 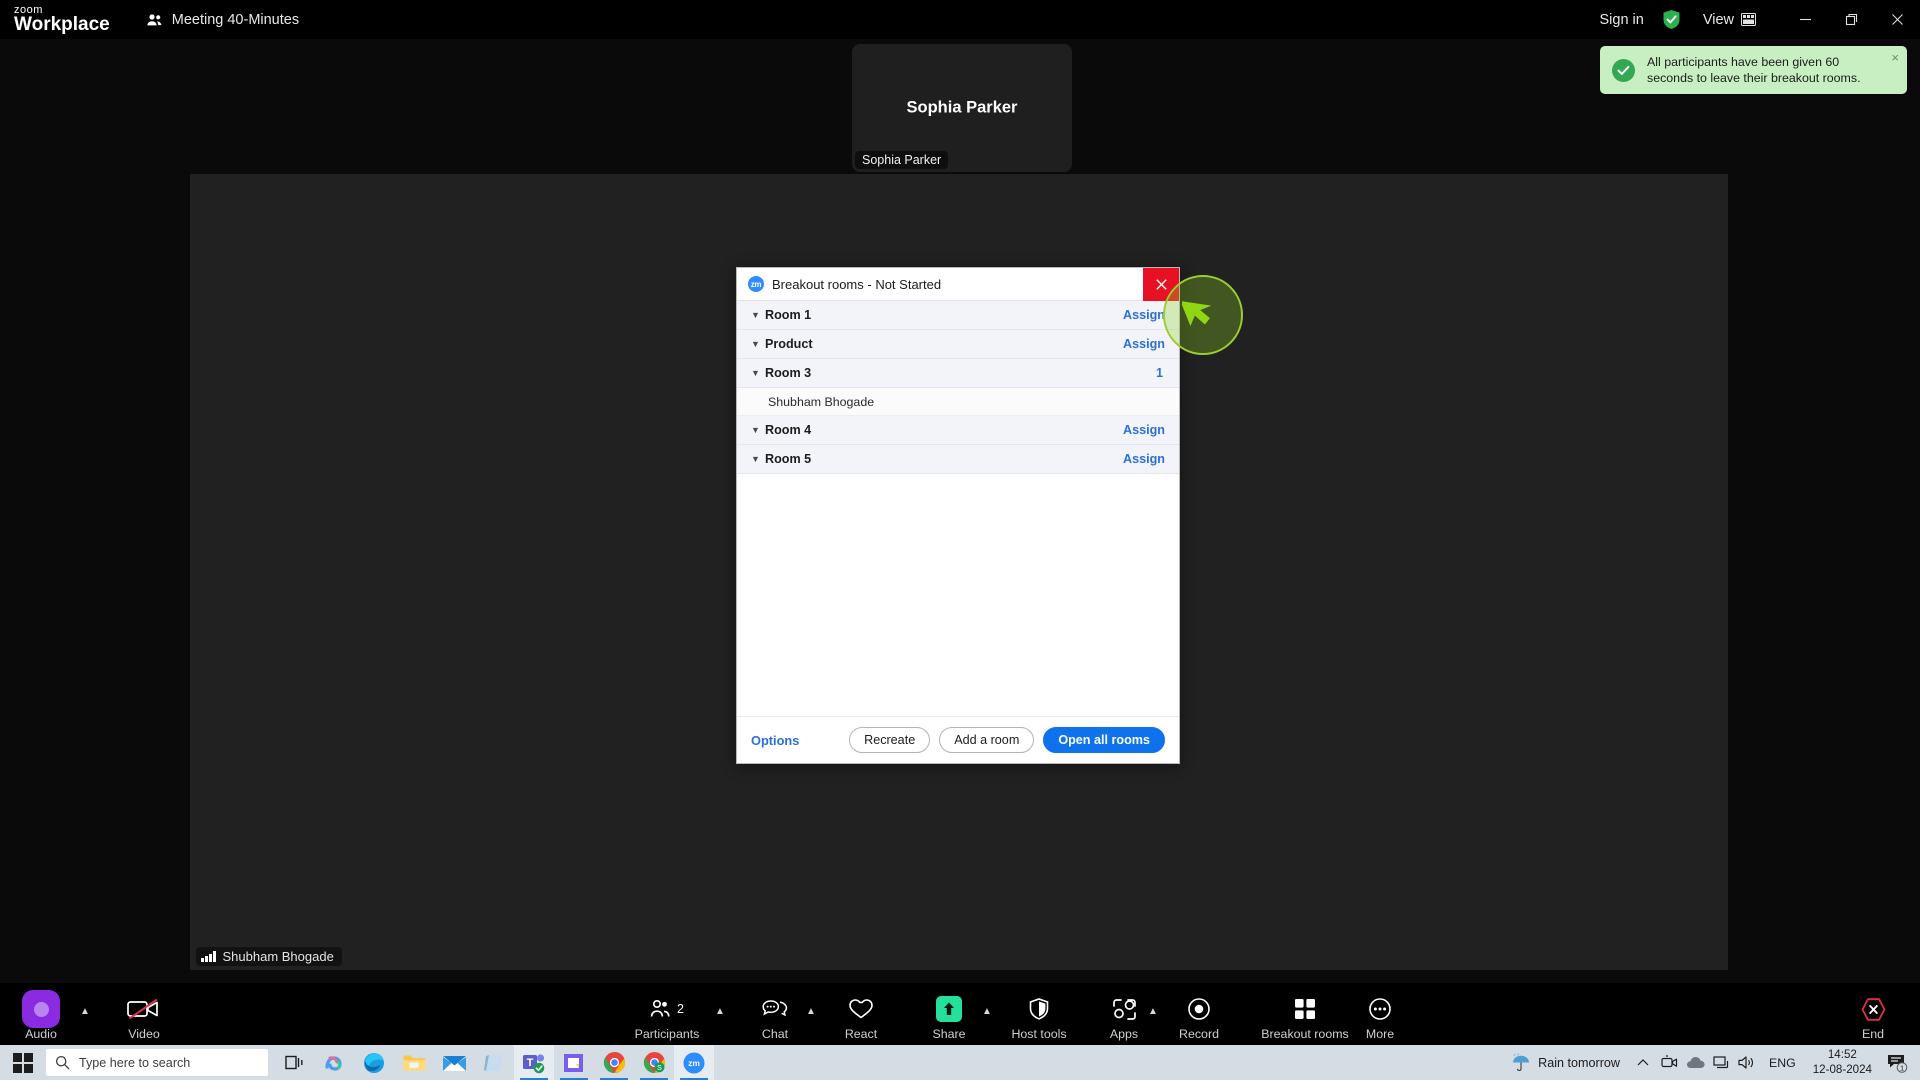 I want to click on room-member-row: Shubham Bhogade, so click(x=958, y=402).